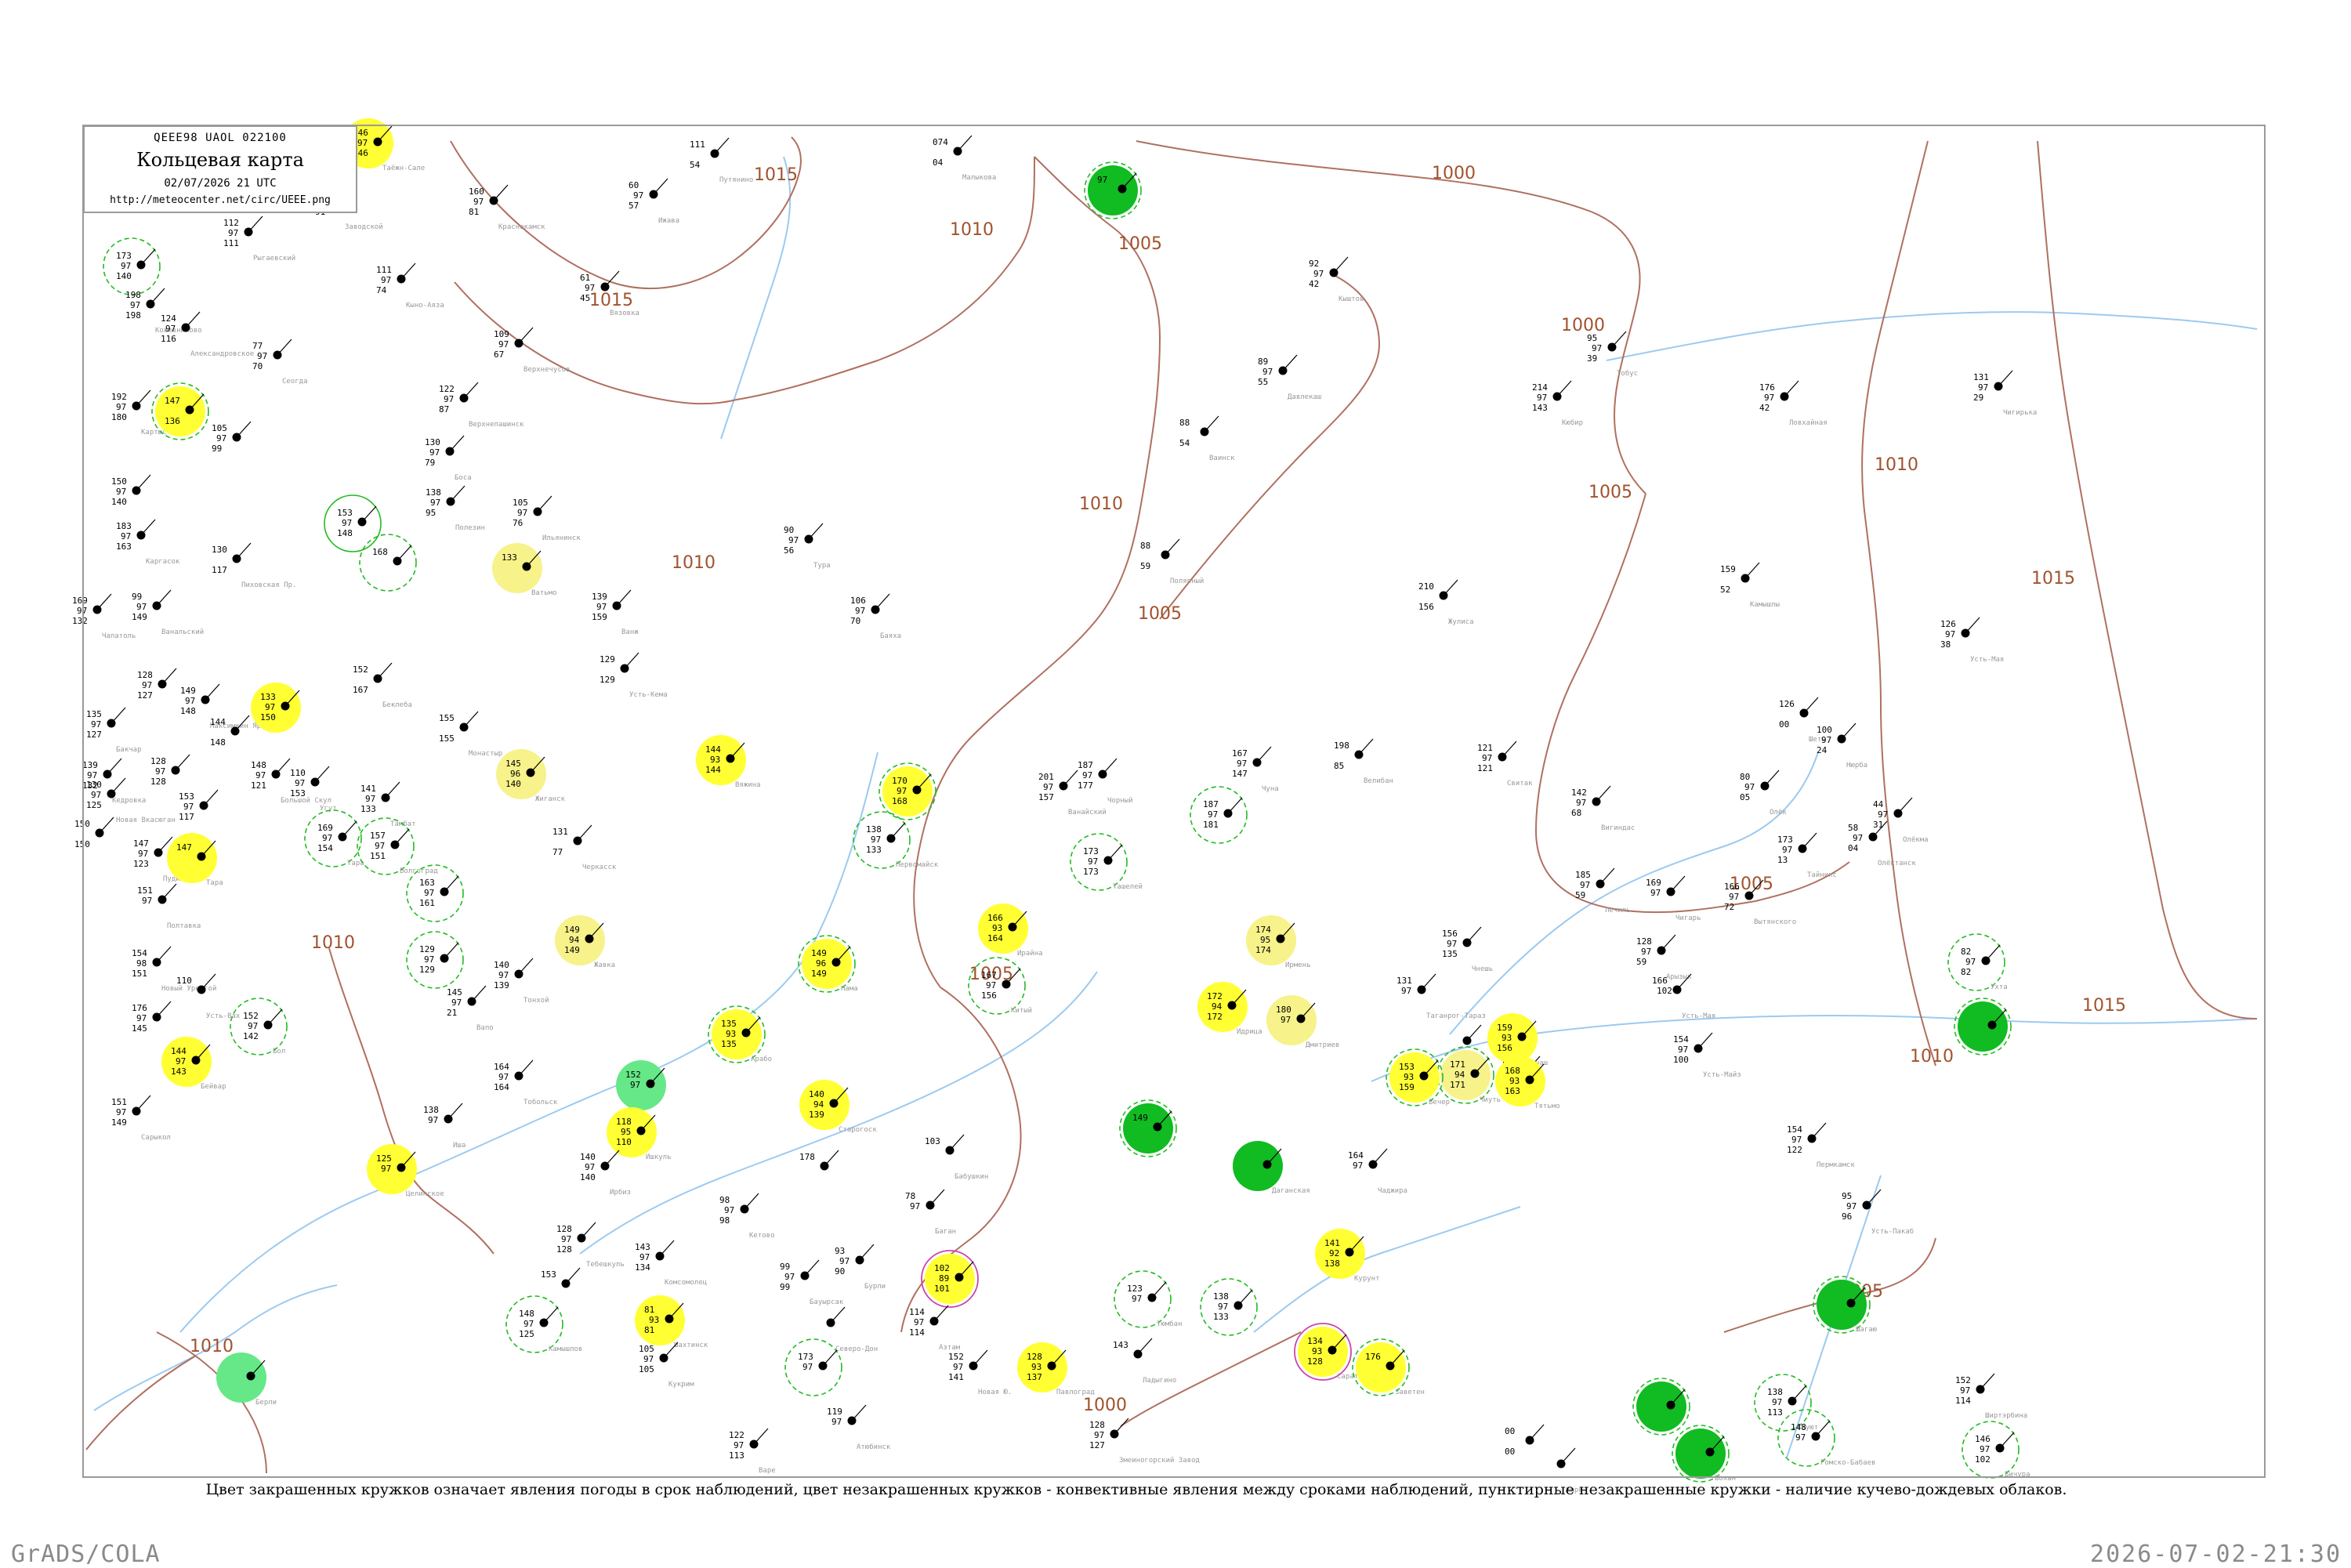  Describe the element at coordinates (1778, 813) in the screenshot. I see `station-name: Олёк` at that location.